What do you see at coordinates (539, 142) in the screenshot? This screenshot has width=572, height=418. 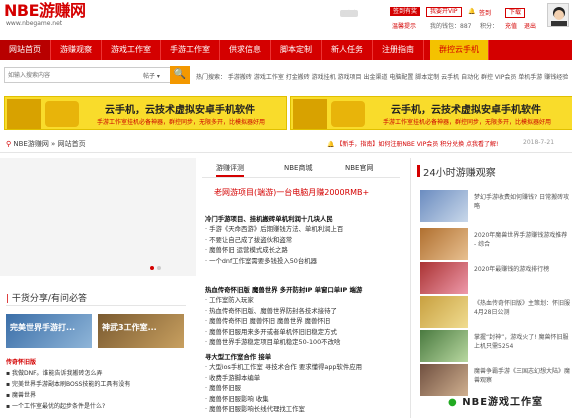 I see `notice-date: 2018-7-21` at bounding box center [539, 142].